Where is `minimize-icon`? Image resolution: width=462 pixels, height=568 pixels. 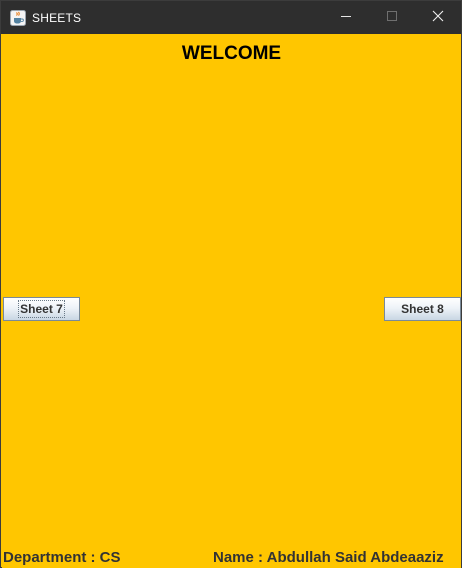 minimize-icon is located at coordinates (346, 18).